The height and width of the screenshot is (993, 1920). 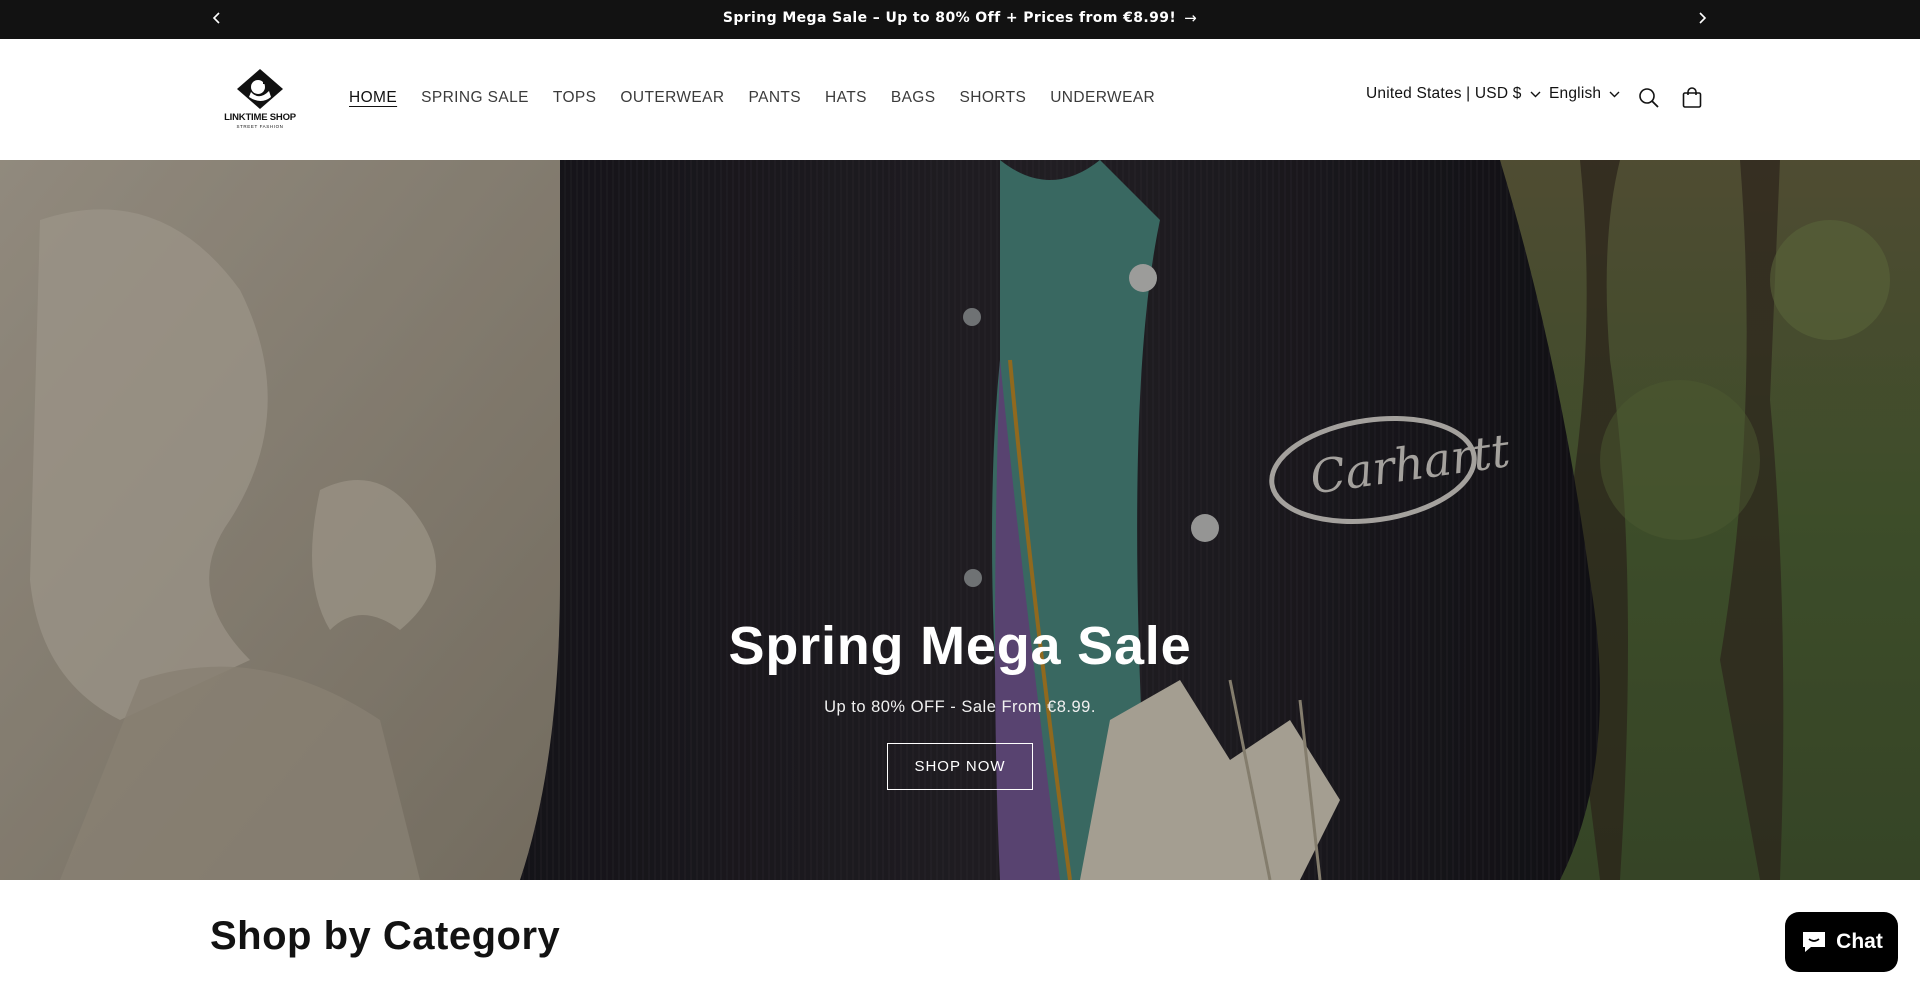 What do you see at coordinates (1575, 93) in the screenshot?
I see `language-label: English` at bounding box center [1575, 93].